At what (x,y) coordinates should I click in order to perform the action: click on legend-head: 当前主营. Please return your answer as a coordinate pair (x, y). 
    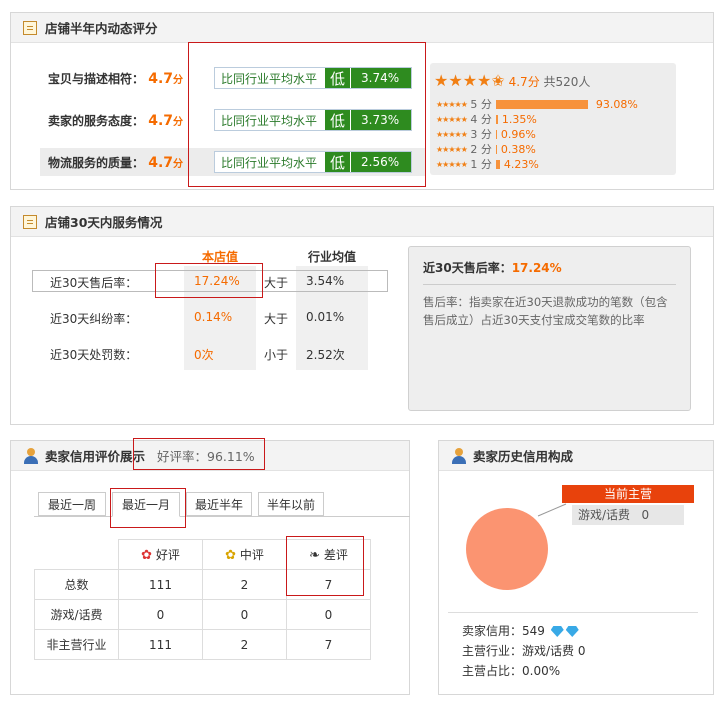
    Looking at the image, I should click on (628, 494).